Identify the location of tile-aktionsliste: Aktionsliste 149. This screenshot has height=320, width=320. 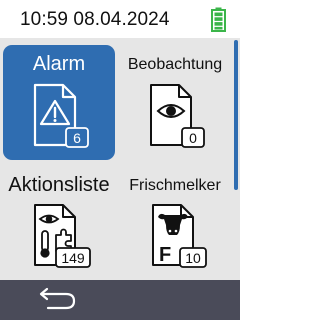
(59, 223).